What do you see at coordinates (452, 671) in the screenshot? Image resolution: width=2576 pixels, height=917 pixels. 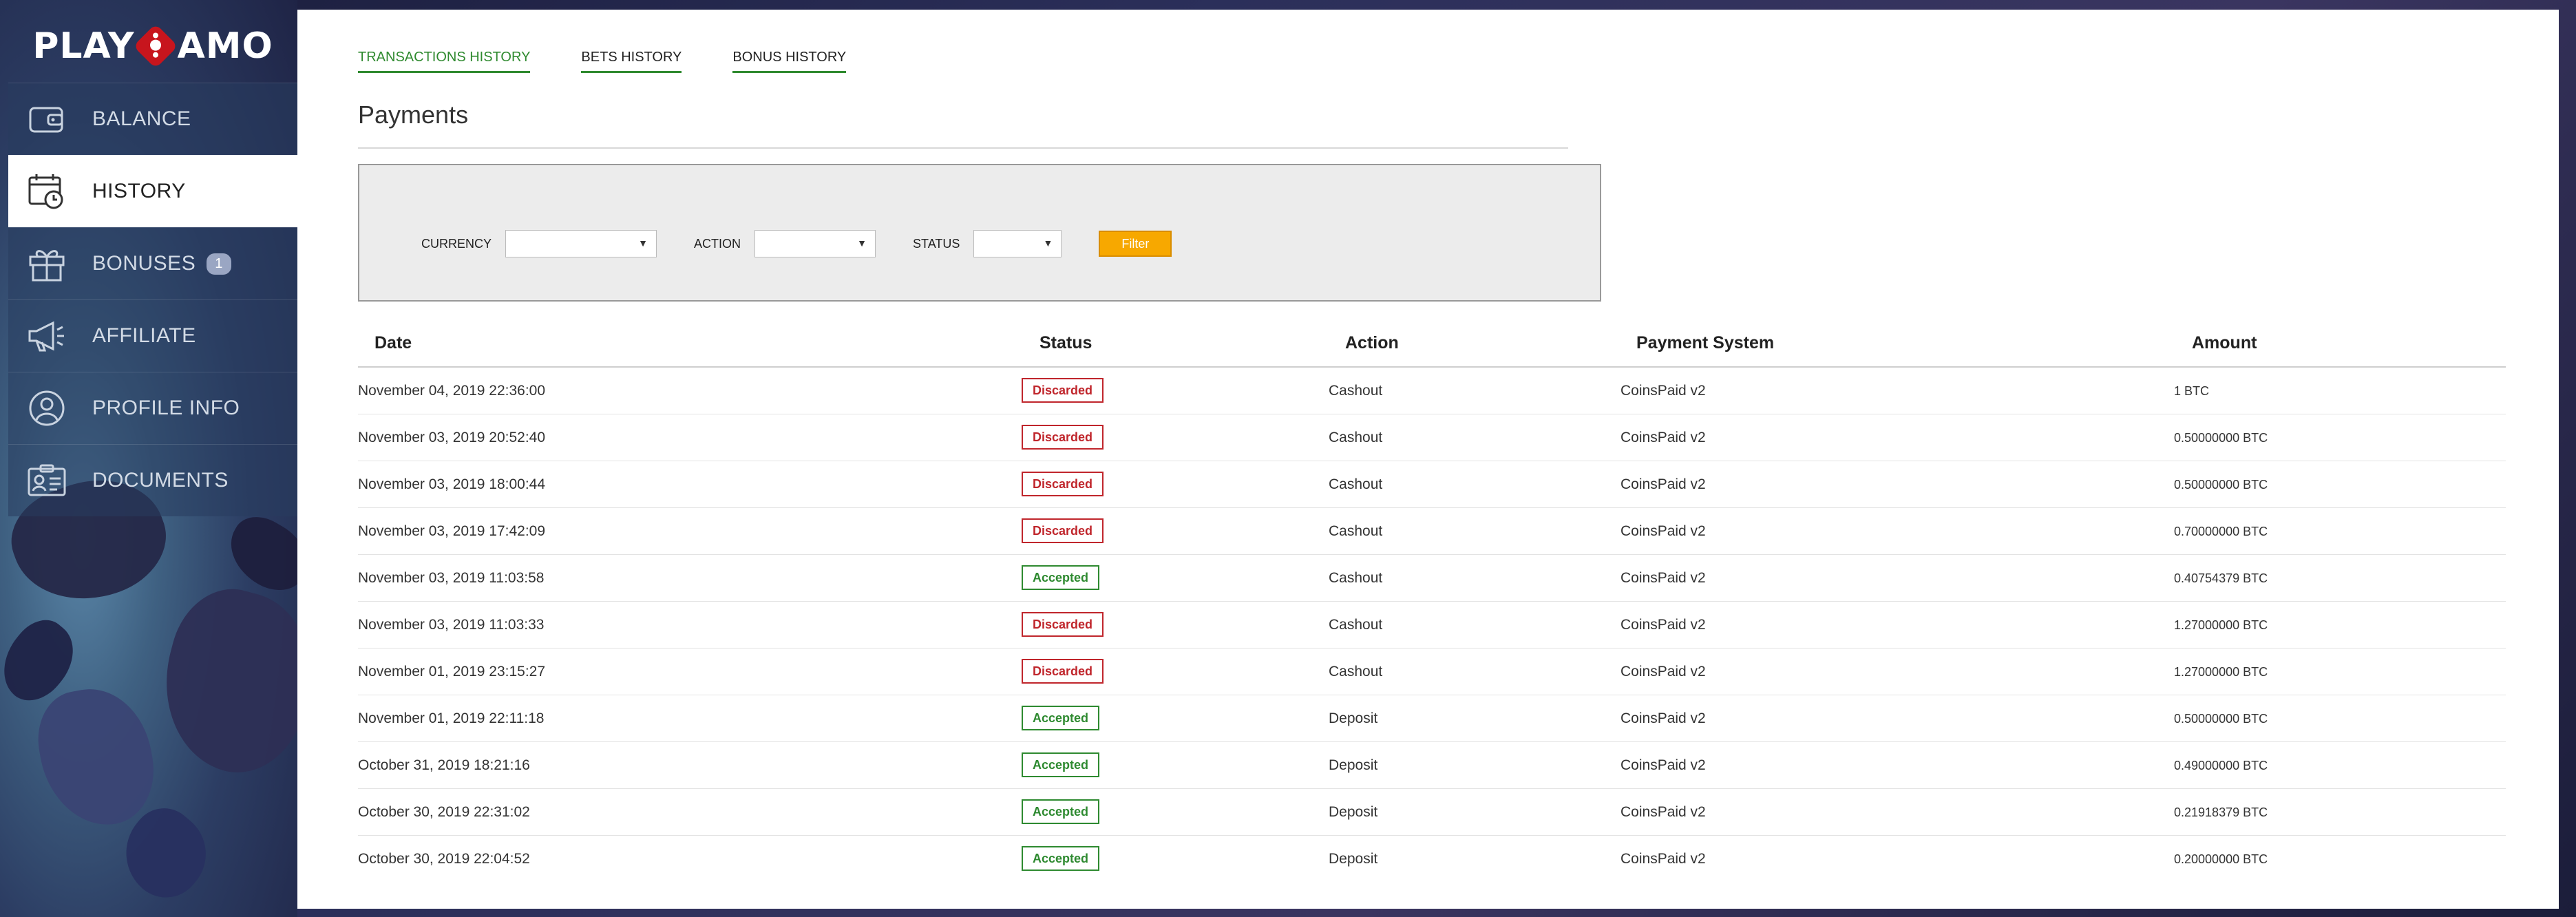 I see `date-cell: November 01, 2019 23:15:27` at bounding box center [452, 671].